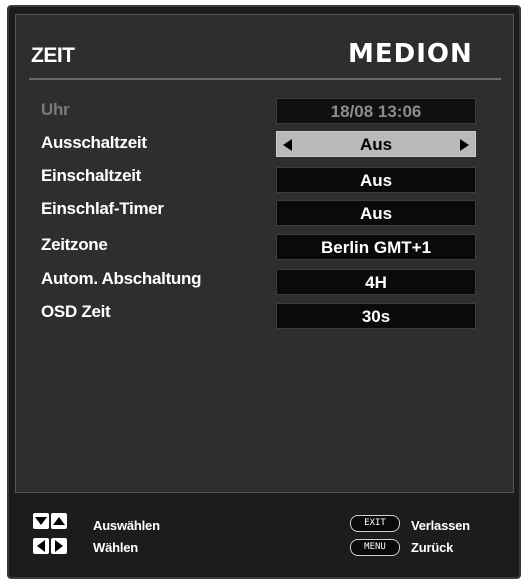 This screenshot has width=528, height=584. Describe the element at coordinates (121, 279) in the screenshot. I see `row-label-autom-abschaltung: Autom. Abschaltung` at that location.